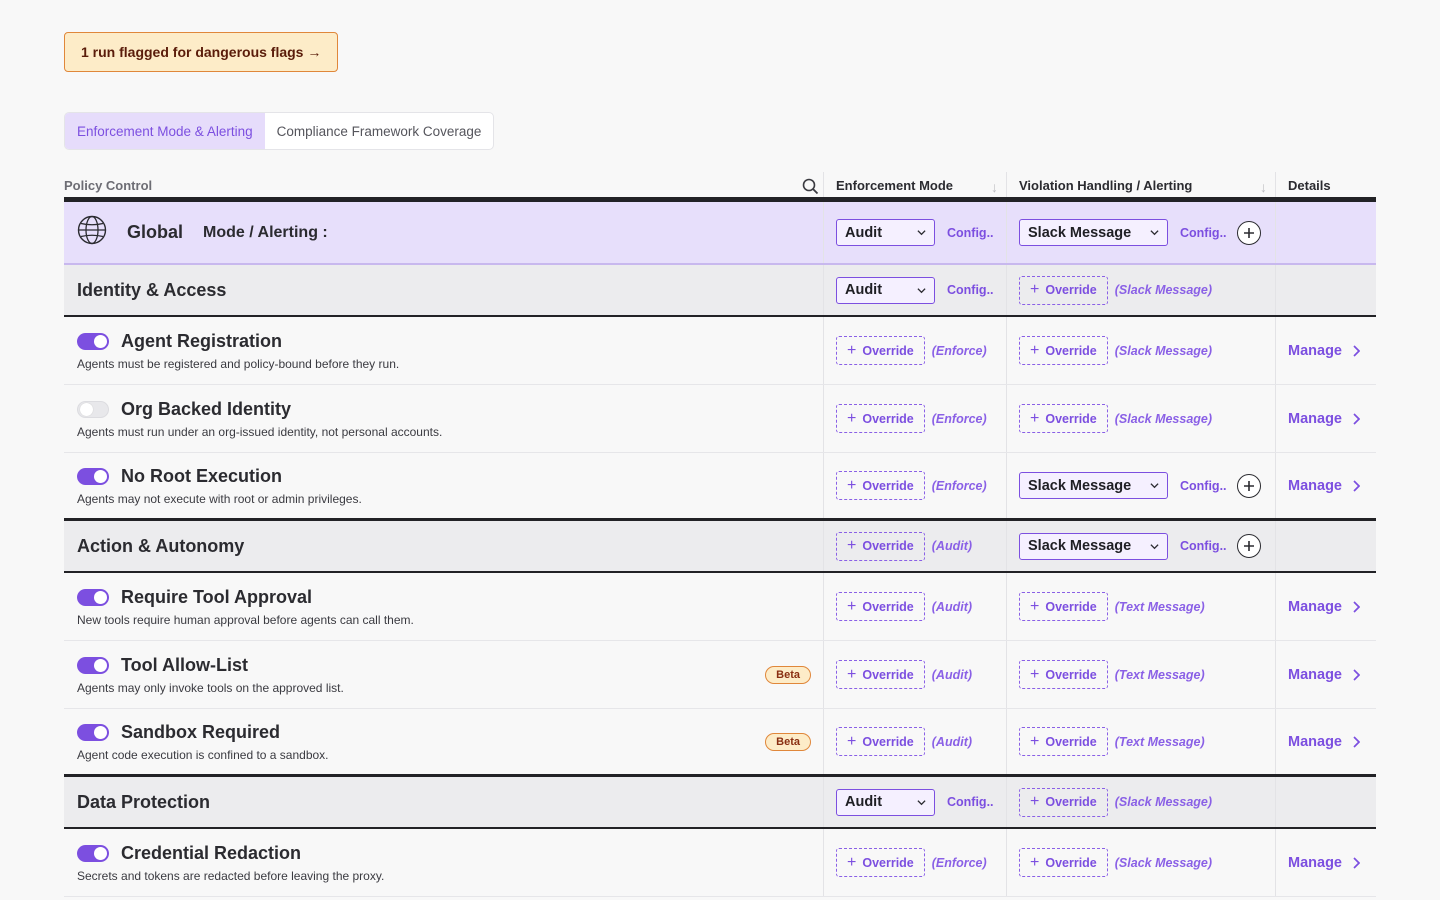 The image size is (1440, 900). I want to click on policy-title: Credential Redaction, so click(211, 852).